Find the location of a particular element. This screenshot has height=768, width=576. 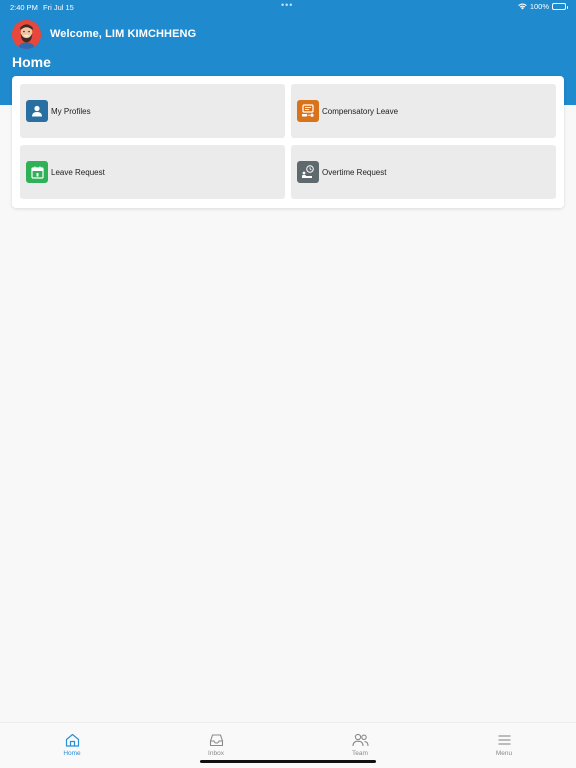

status-bar: 2:40 PM Fri Jul 15 ••• 100% is located at coordinates (288, 7).